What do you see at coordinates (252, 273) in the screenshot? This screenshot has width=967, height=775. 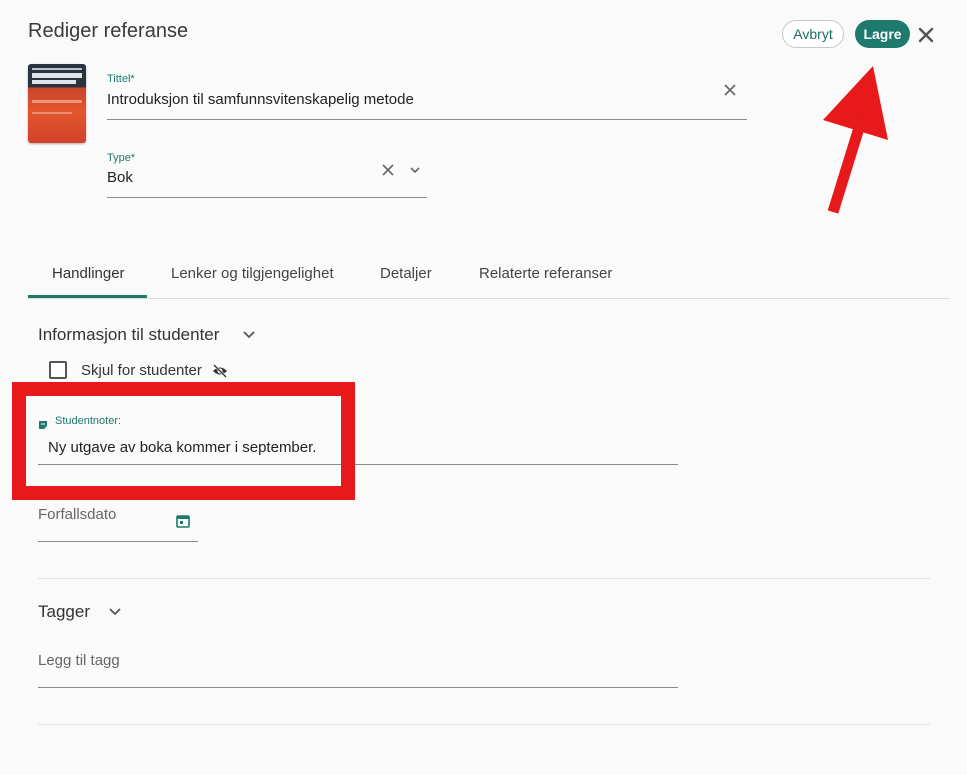 I see `tab-lenker: Lenker og tilgjengelighet` at bounding box center [252, 273].